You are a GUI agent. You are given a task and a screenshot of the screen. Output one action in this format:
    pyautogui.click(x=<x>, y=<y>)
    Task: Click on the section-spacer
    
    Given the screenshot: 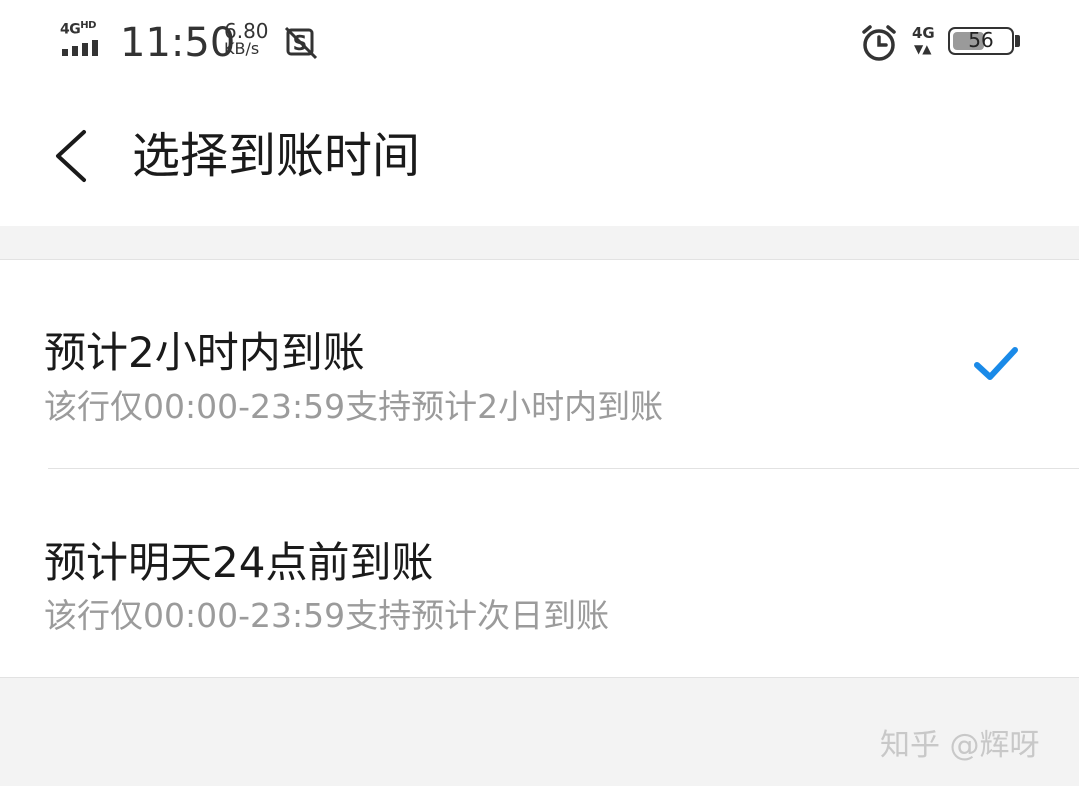 What is the action you would take?
    pyautogui.click(x=539, y=243)
    